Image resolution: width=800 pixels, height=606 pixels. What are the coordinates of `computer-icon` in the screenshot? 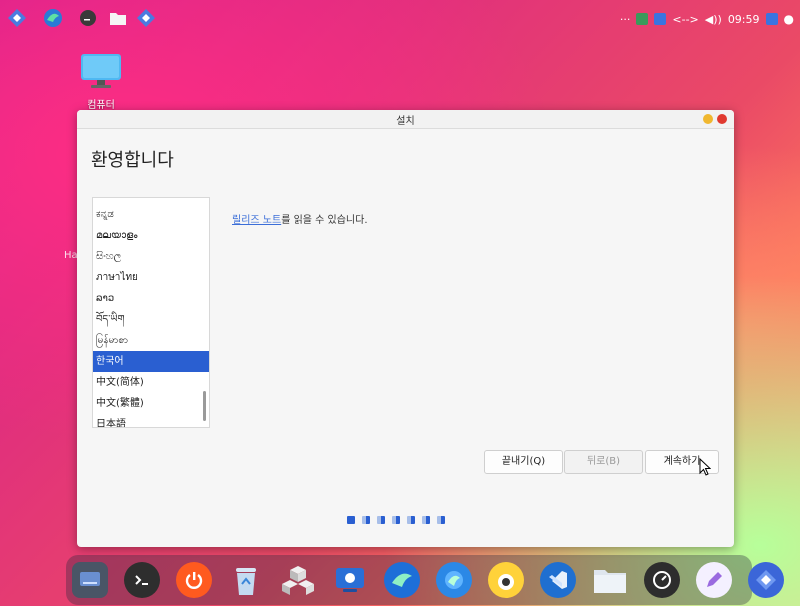 It's located at (101, 71).